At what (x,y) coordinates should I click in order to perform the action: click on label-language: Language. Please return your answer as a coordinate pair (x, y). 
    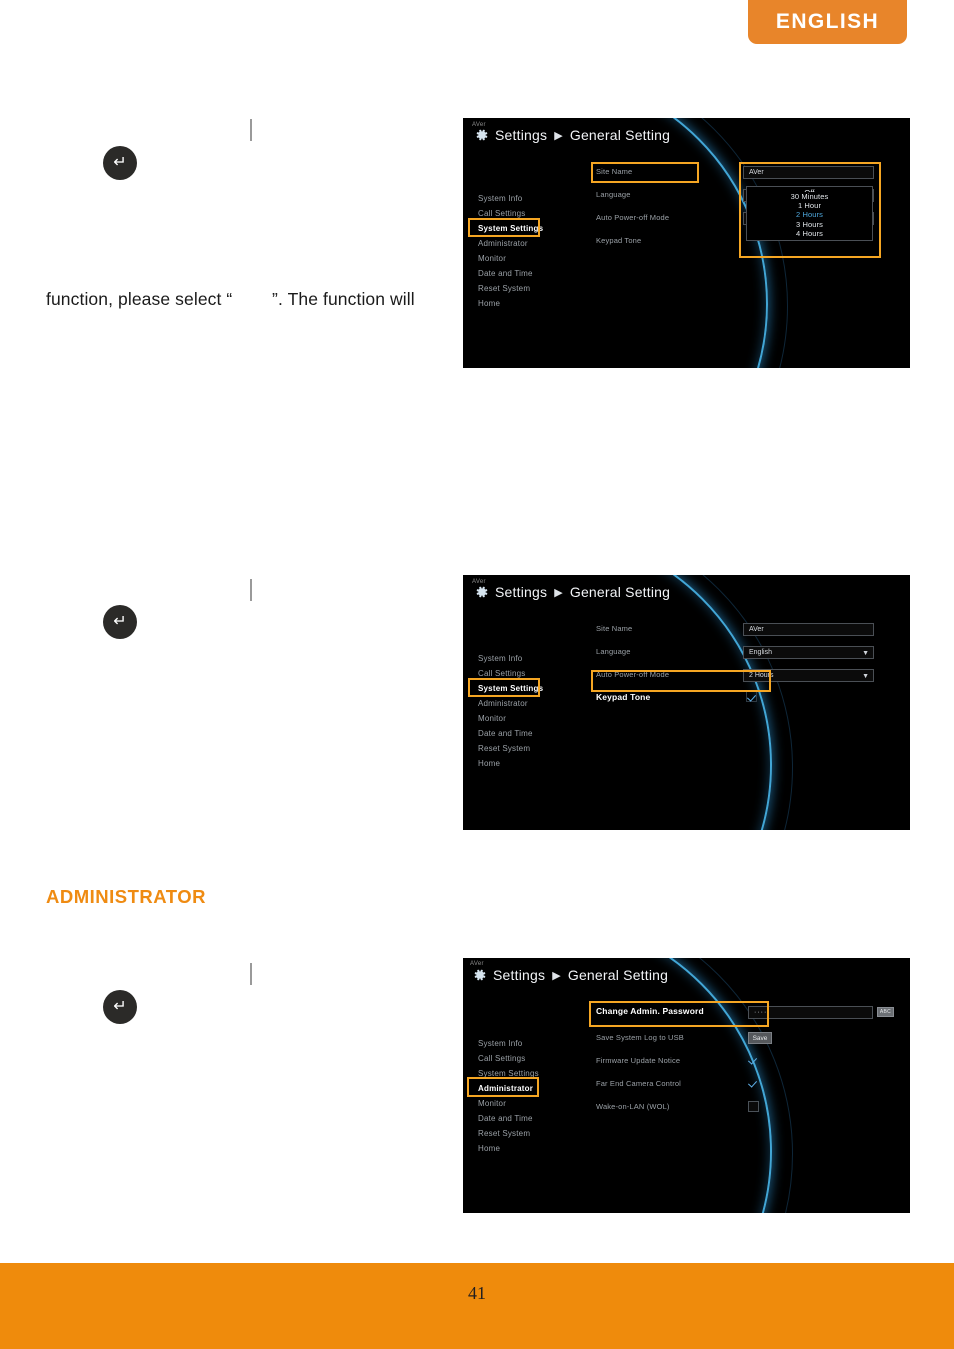
    Looking at the image, I should click on (613, 651).